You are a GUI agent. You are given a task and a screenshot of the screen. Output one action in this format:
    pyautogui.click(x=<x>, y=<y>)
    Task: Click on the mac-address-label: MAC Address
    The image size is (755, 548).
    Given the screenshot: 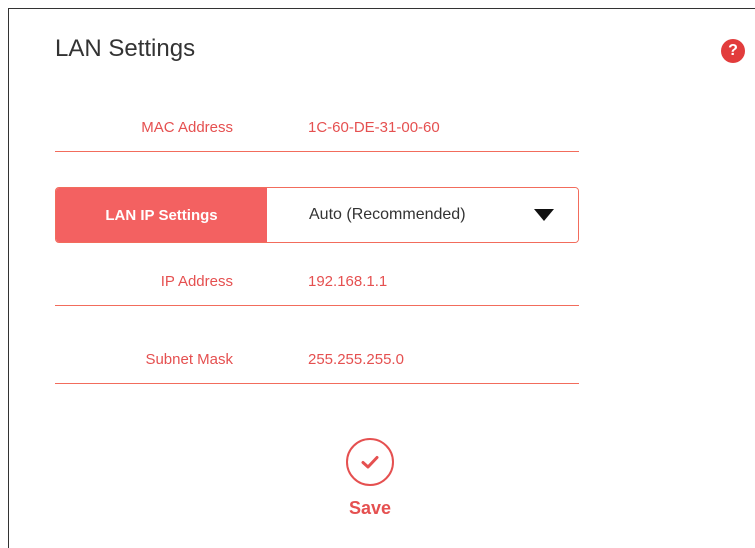 What is the action you would take?
    pyautogui.click(x=187, y=127)
    